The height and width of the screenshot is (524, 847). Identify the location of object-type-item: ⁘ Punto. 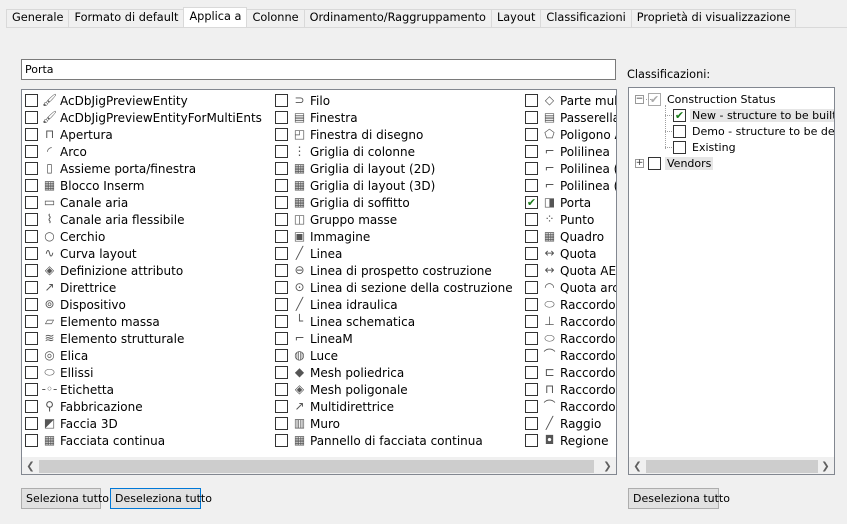
(570, 219).